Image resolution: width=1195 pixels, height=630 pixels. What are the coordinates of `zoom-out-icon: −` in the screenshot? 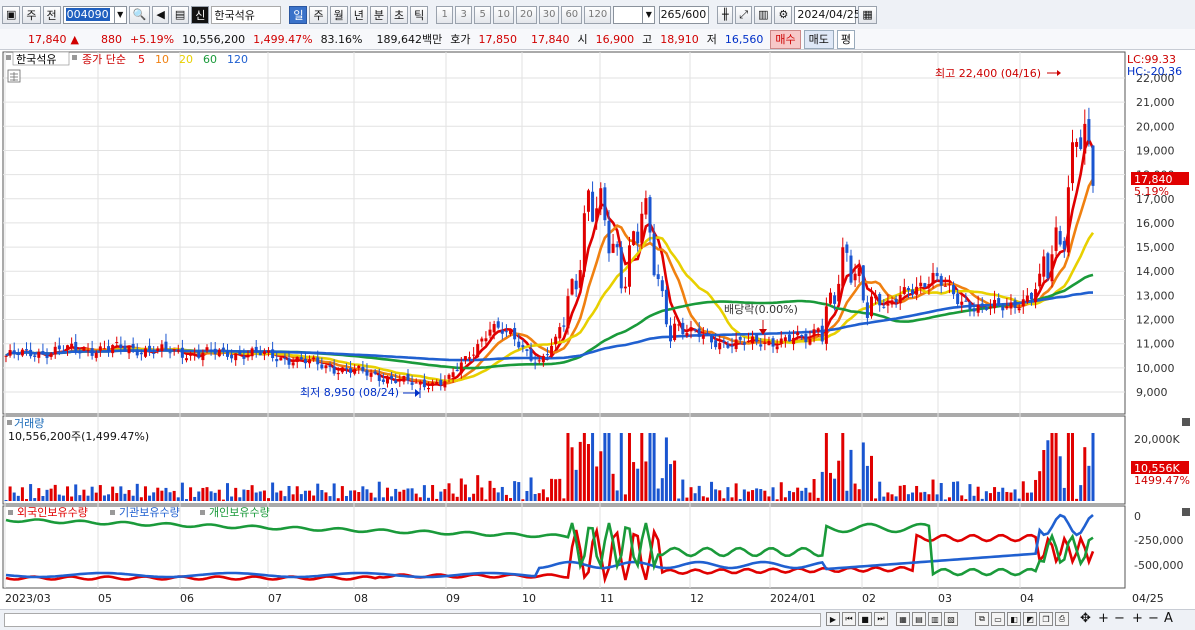 It's located at (1119, 618).